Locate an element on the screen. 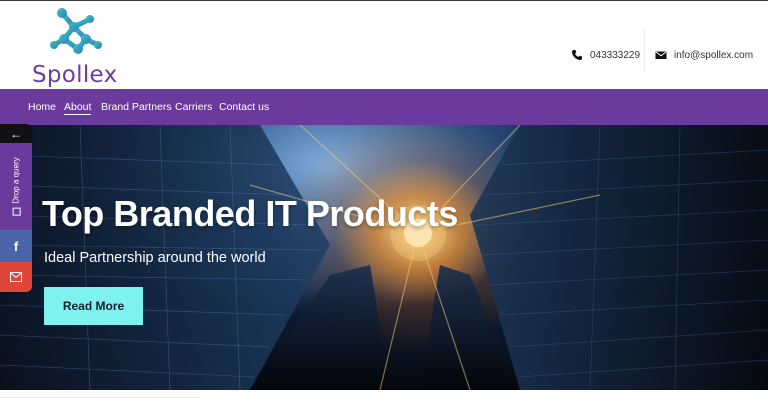 The image size is (768, 402). drop-a-query-button: Drop a query is located at coordinates (16, 186).